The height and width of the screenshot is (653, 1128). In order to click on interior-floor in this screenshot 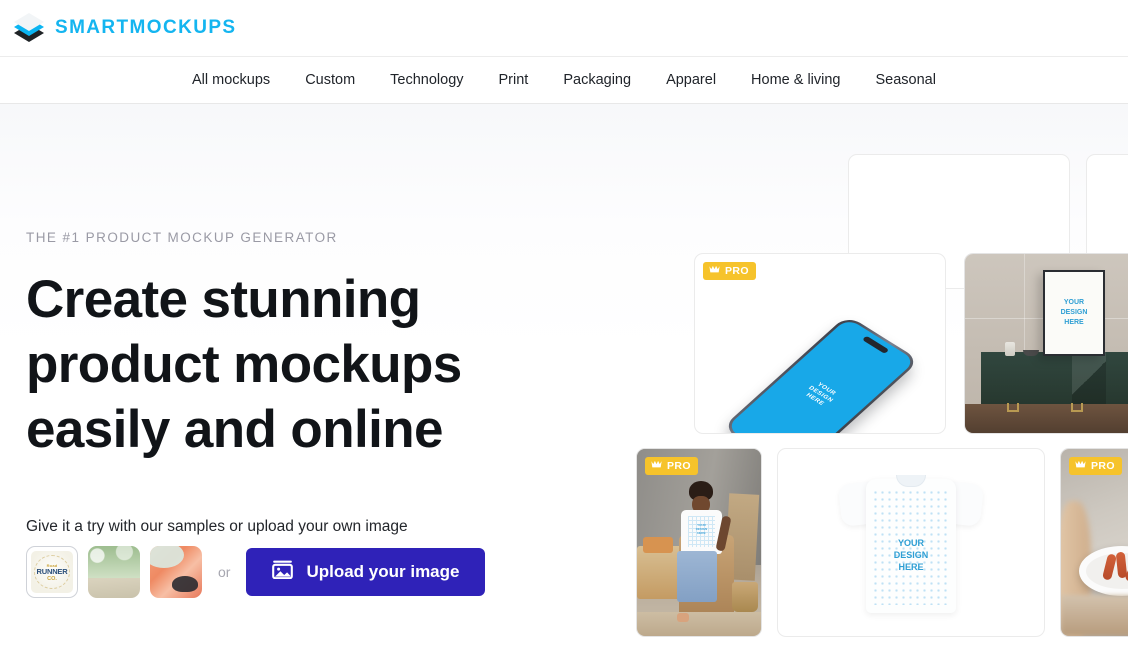, I will do `click(1046, 418)`.